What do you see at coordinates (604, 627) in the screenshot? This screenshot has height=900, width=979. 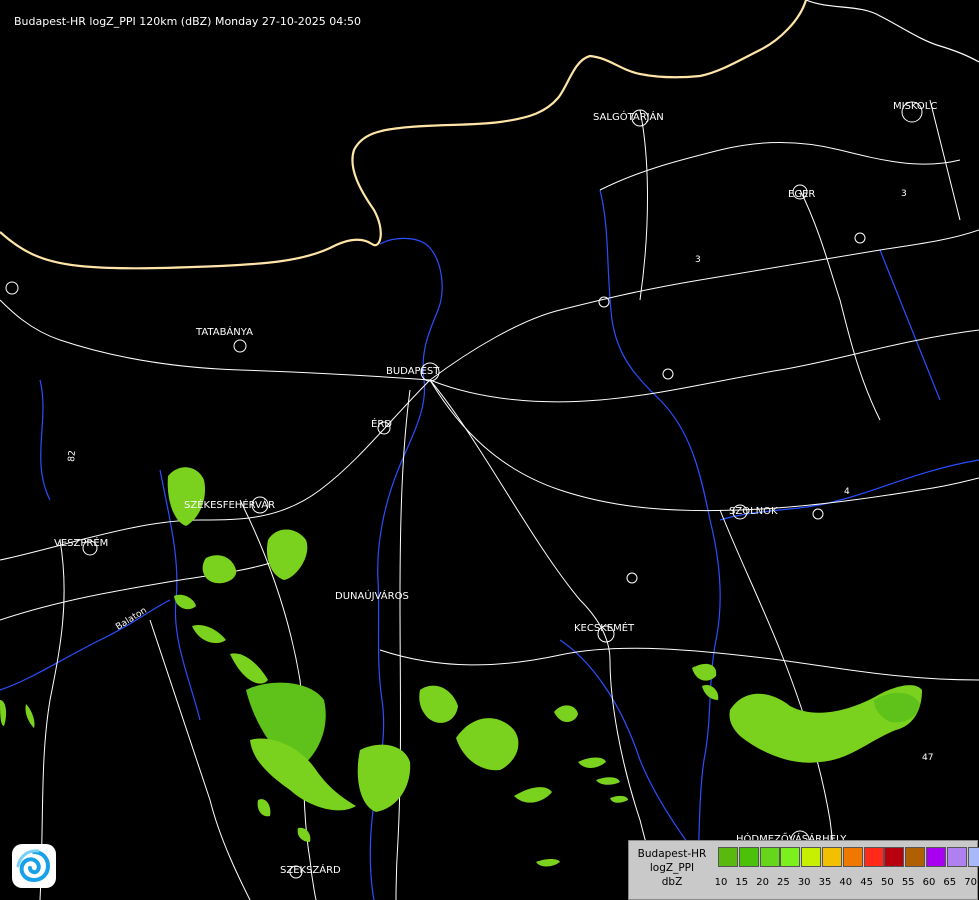 I see `city-label: KECSKEMÉT` at bounding box center [604, 627].